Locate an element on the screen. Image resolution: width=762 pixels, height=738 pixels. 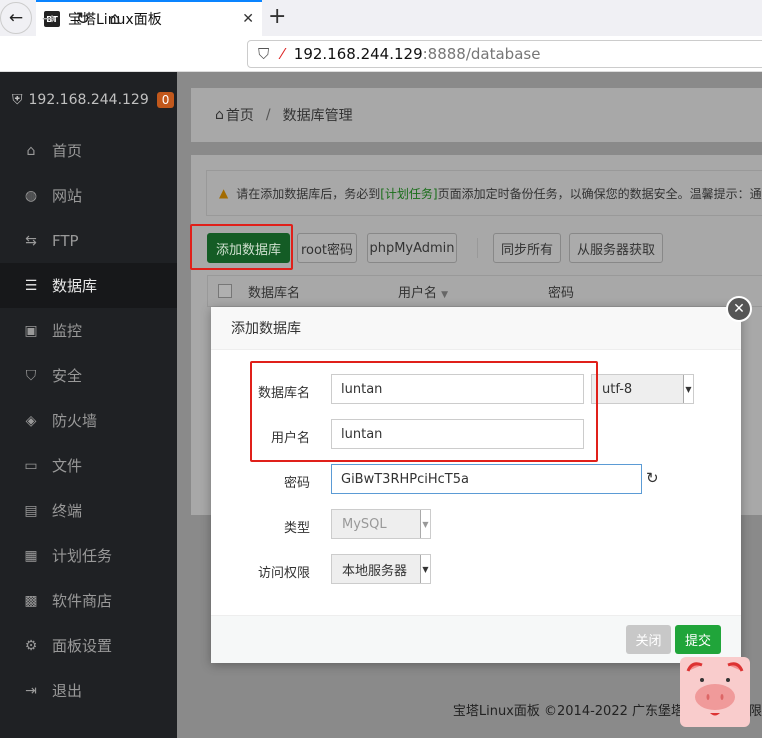
forward-button: → is located at coordinates (49, 19).